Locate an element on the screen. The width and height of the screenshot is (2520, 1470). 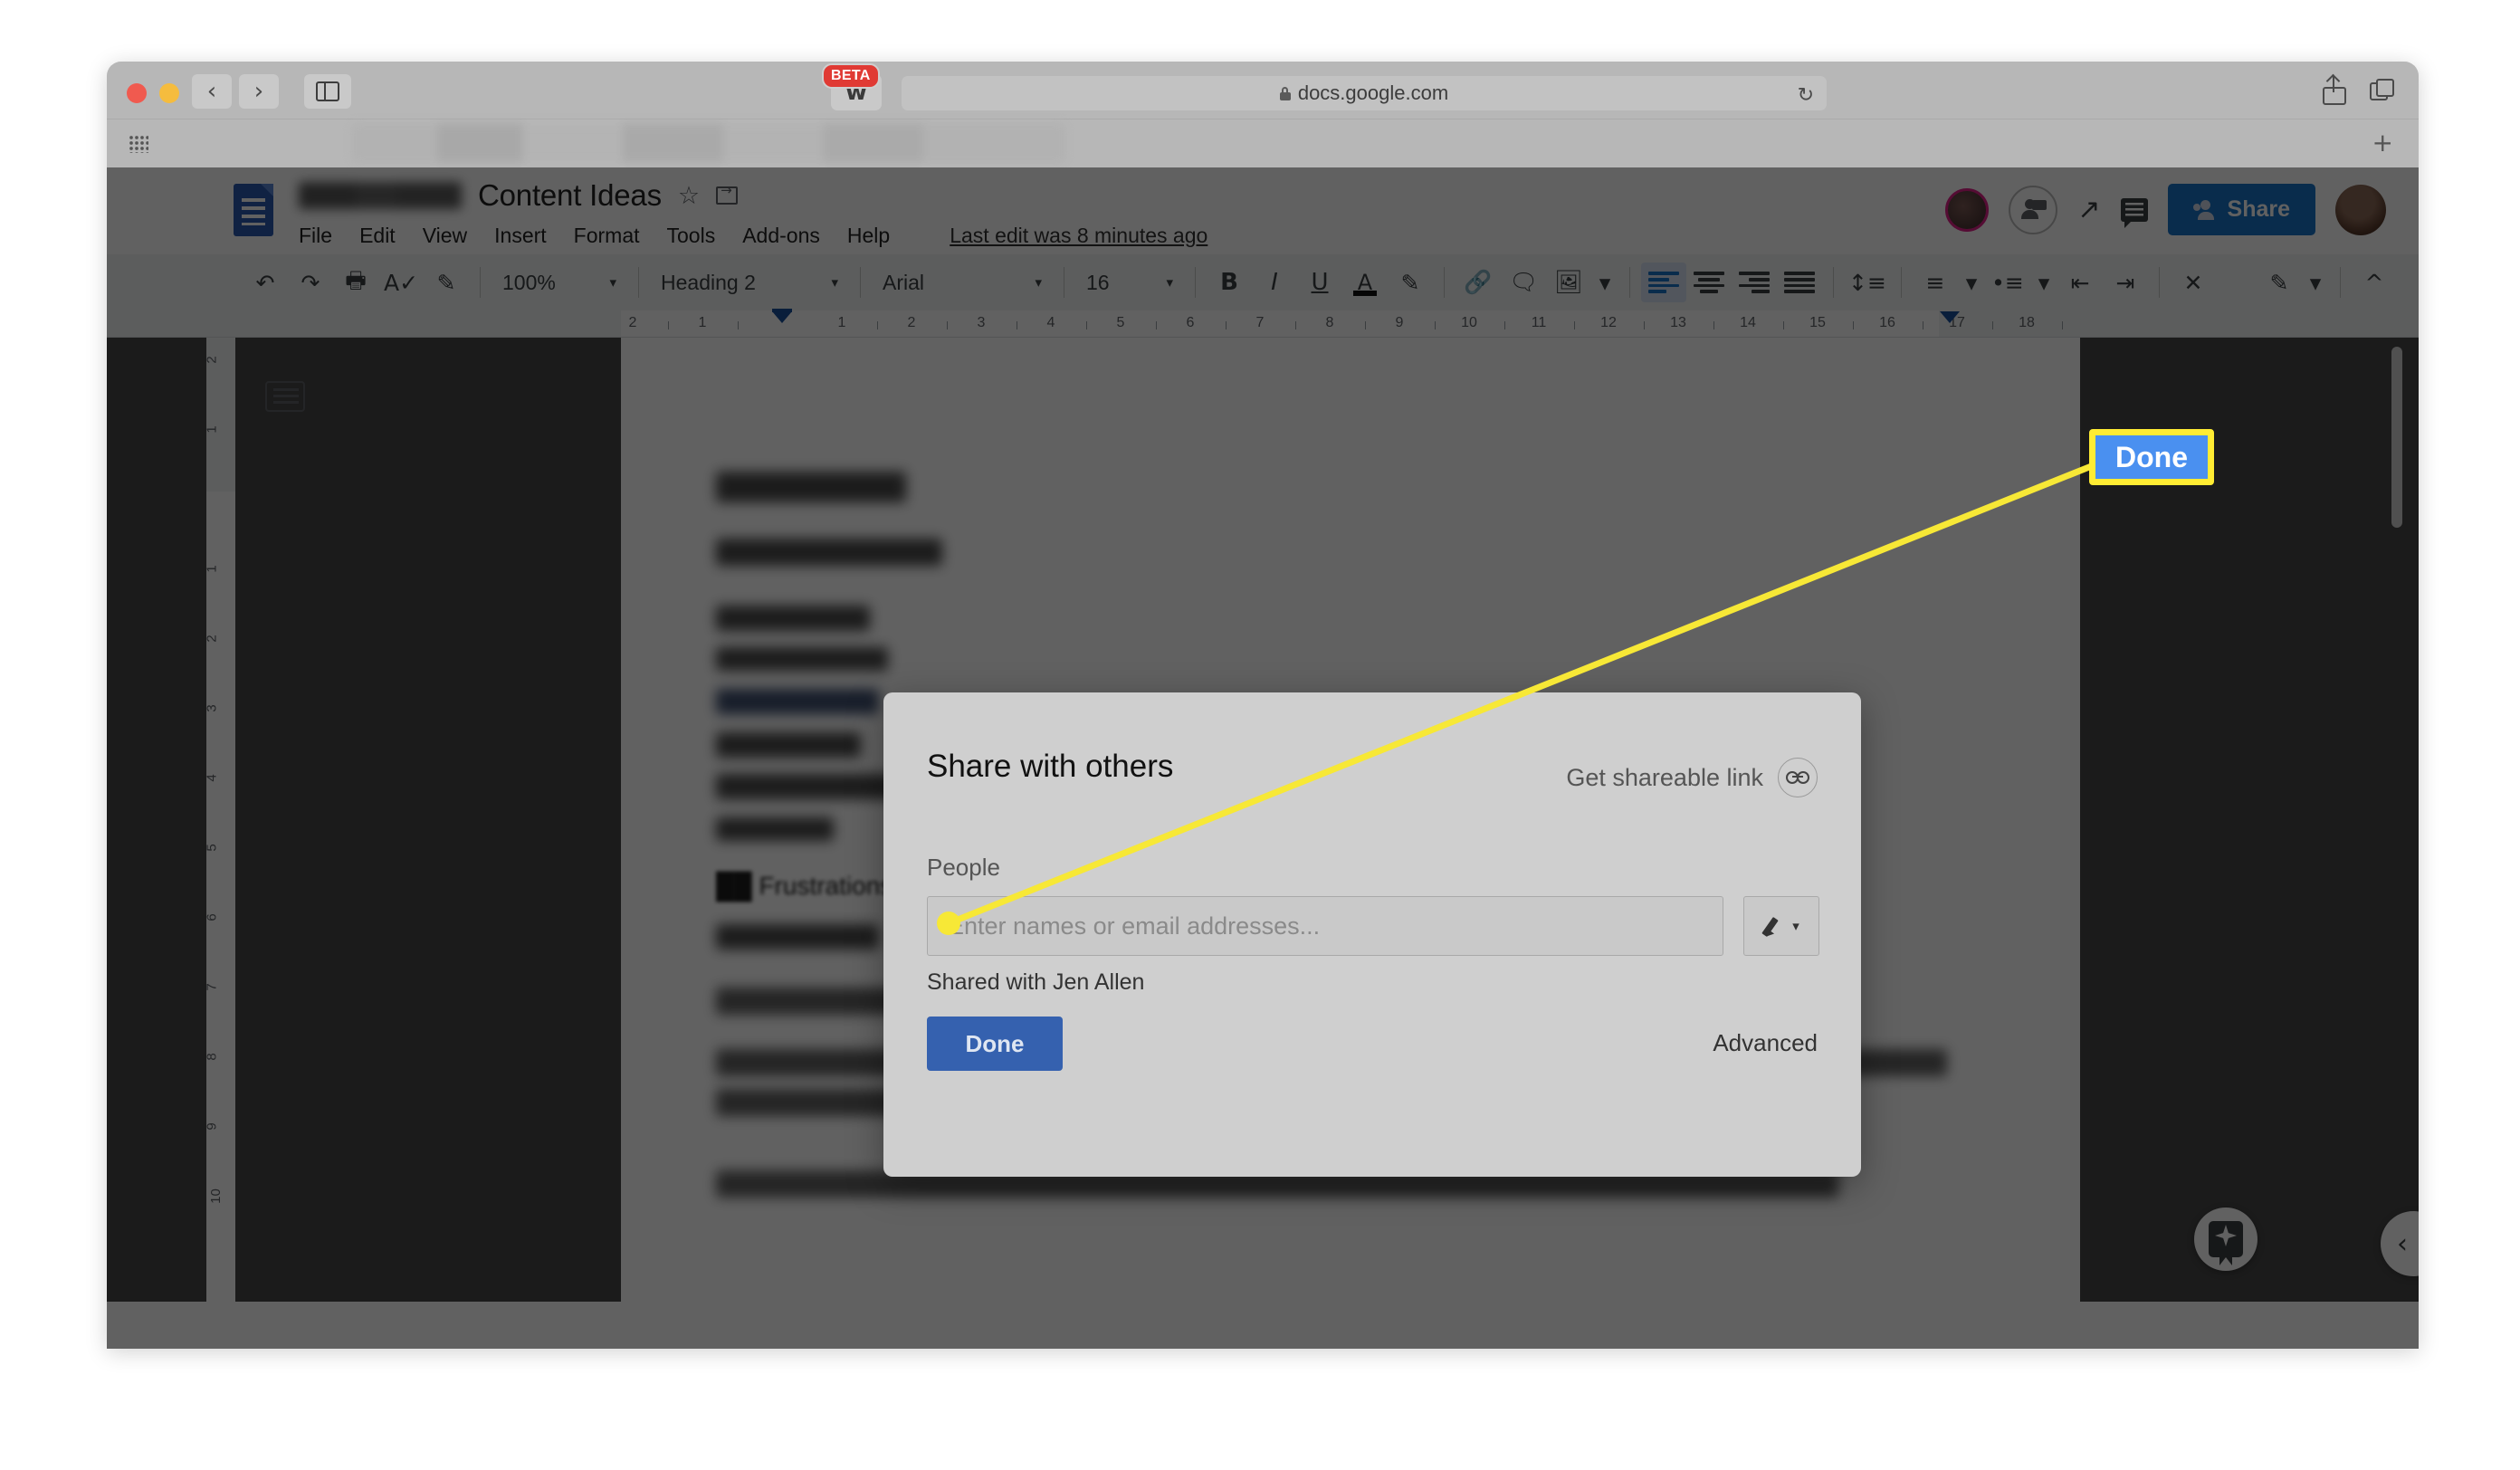
activity-dashboard-icon: ↗ is located at coordinates (2088, 210).